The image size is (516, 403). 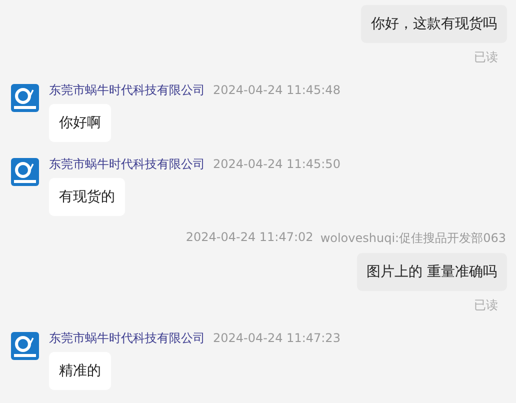 I want to click on message-time: 2024-04-24 11:47:23, so click(x=276, y=338).